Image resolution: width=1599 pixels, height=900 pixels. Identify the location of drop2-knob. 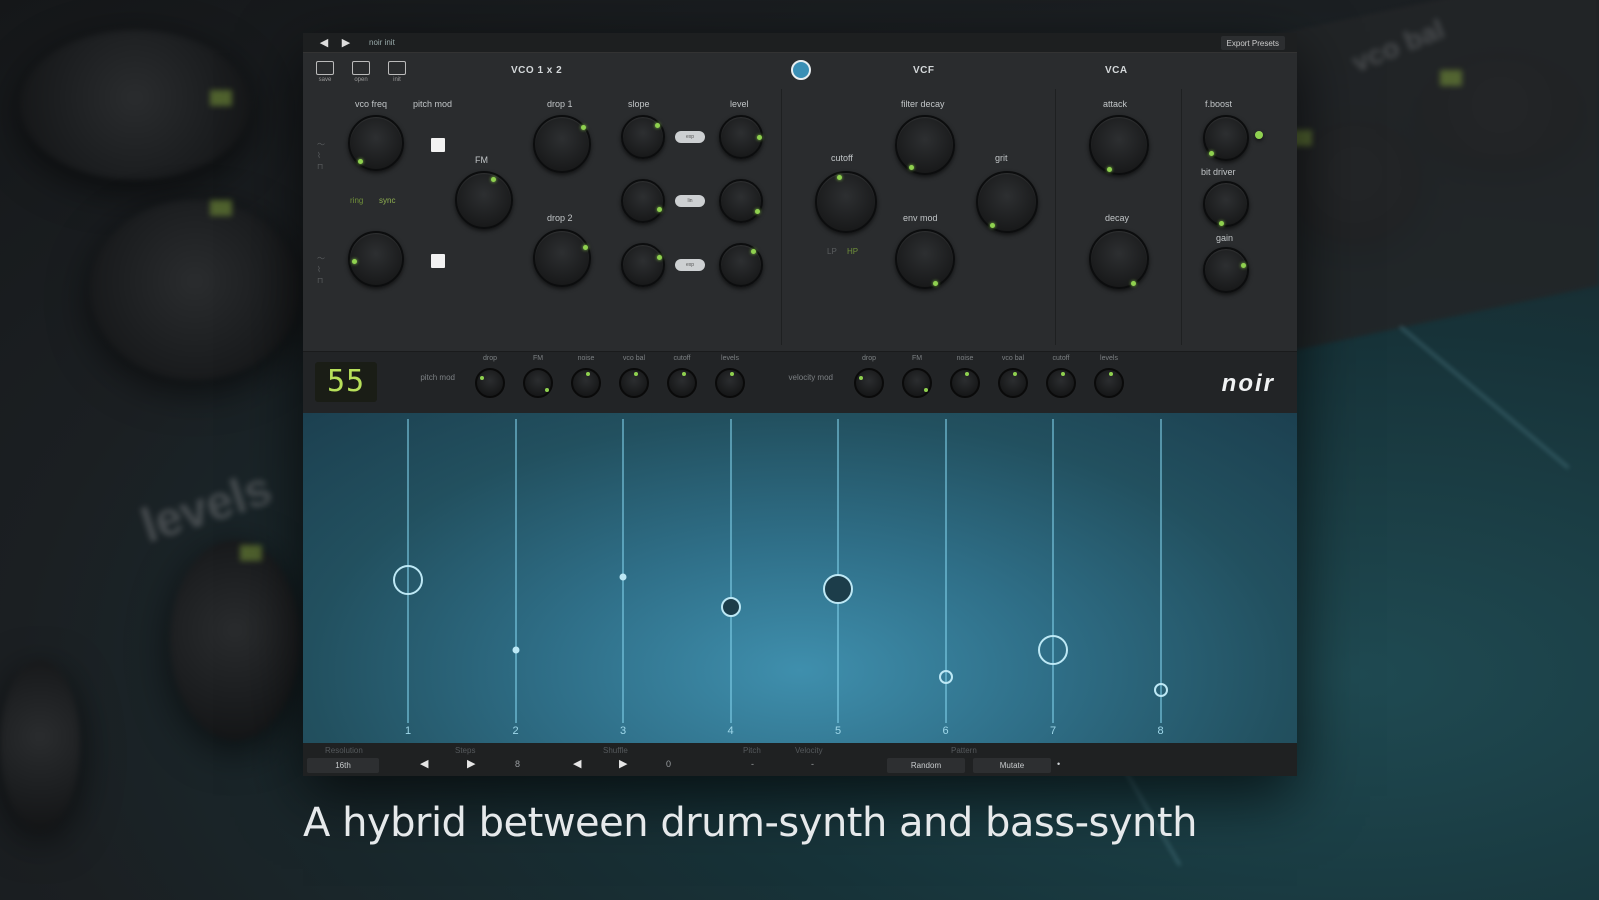
(562, 258).